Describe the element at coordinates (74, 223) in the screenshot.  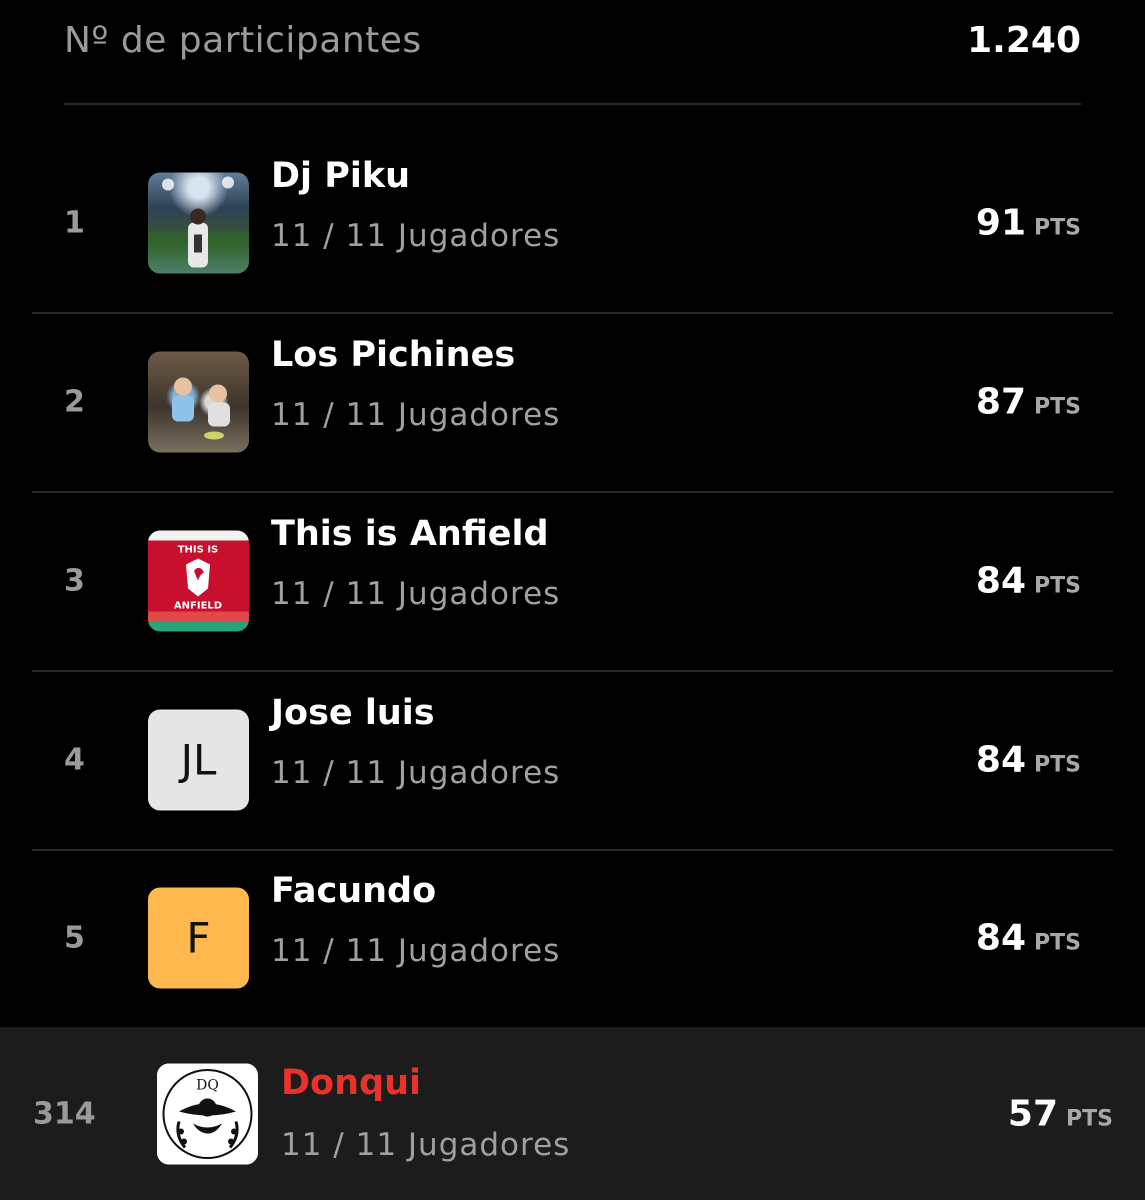
I see `rank-number: 1` at that location.